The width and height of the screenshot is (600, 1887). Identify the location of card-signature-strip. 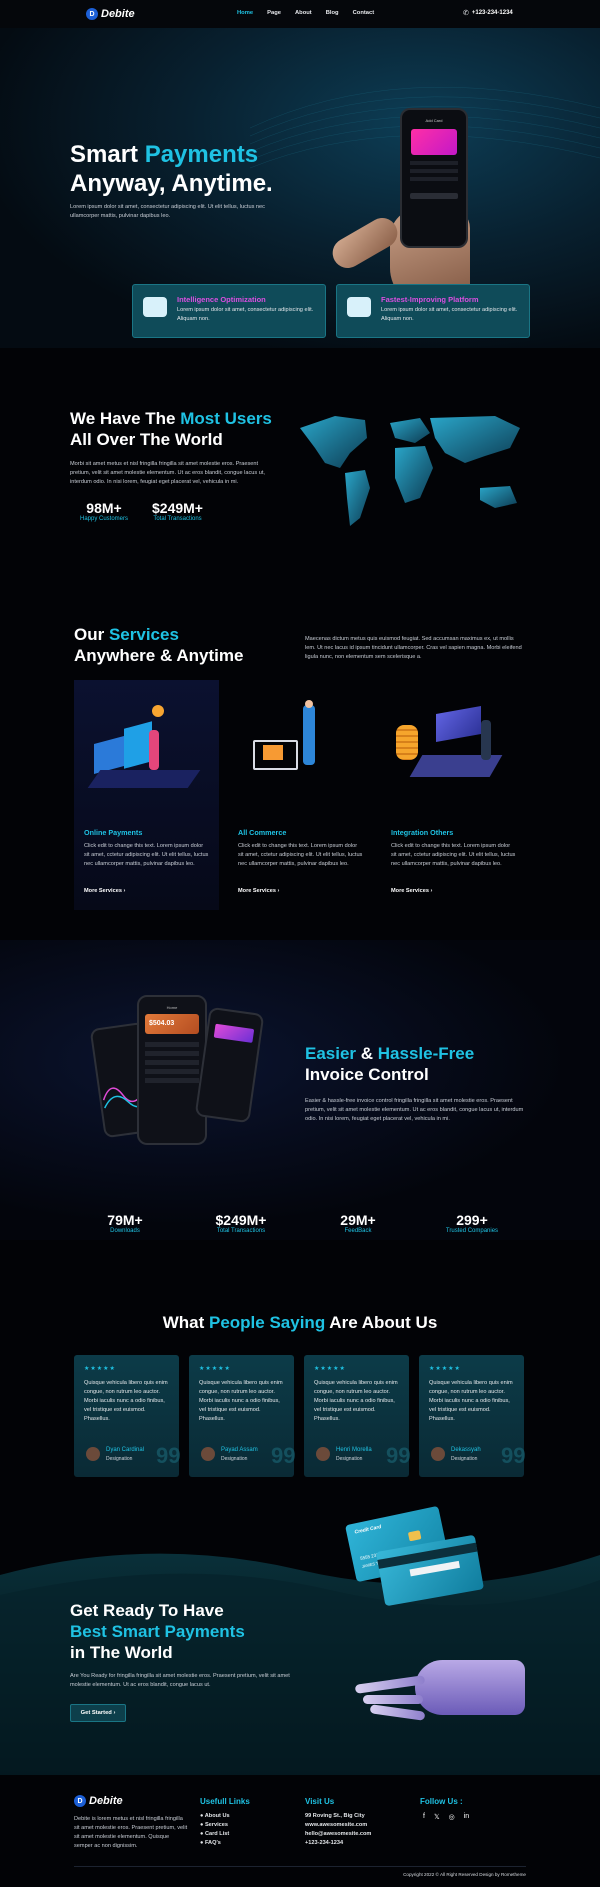
(434, 1568).